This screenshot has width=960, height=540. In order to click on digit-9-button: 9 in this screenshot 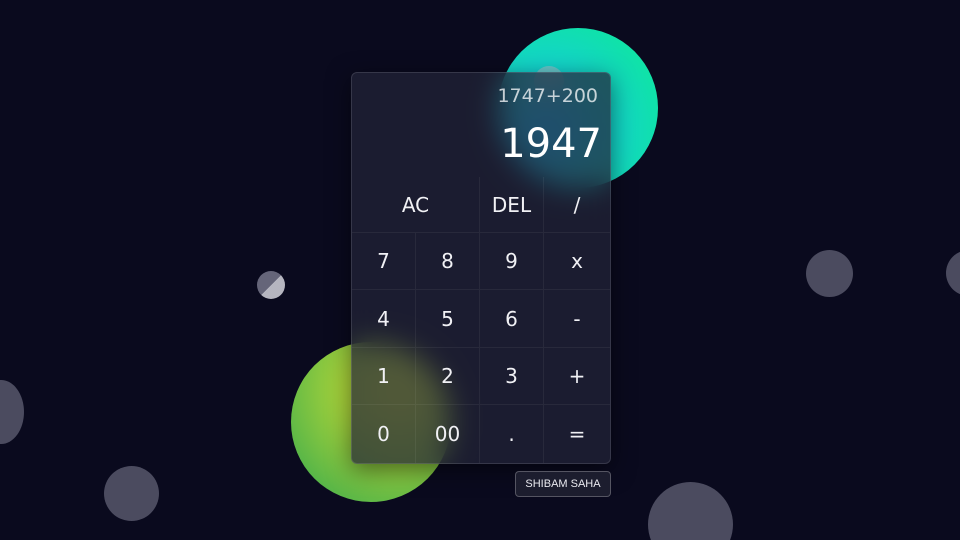, I will do `click(512, 261)`.